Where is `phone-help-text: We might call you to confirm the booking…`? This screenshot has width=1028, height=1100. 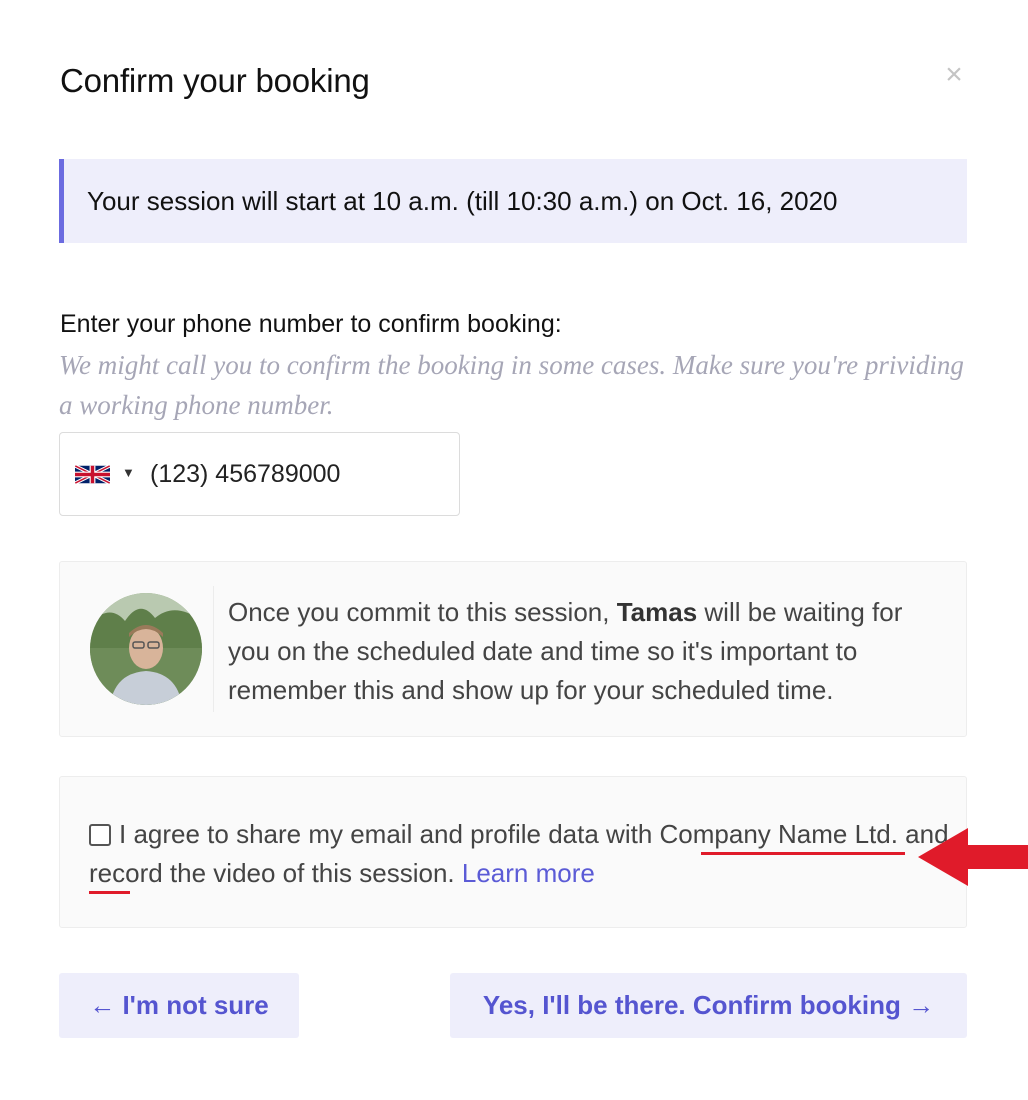
phone-help-text: We might call you to confirm the booking… is located at coordinates (511, 385).